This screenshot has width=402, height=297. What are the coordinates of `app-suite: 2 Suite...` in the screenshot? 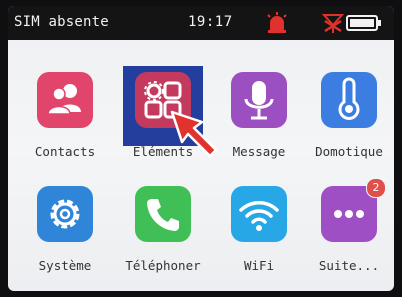 It's located at (349, 234).